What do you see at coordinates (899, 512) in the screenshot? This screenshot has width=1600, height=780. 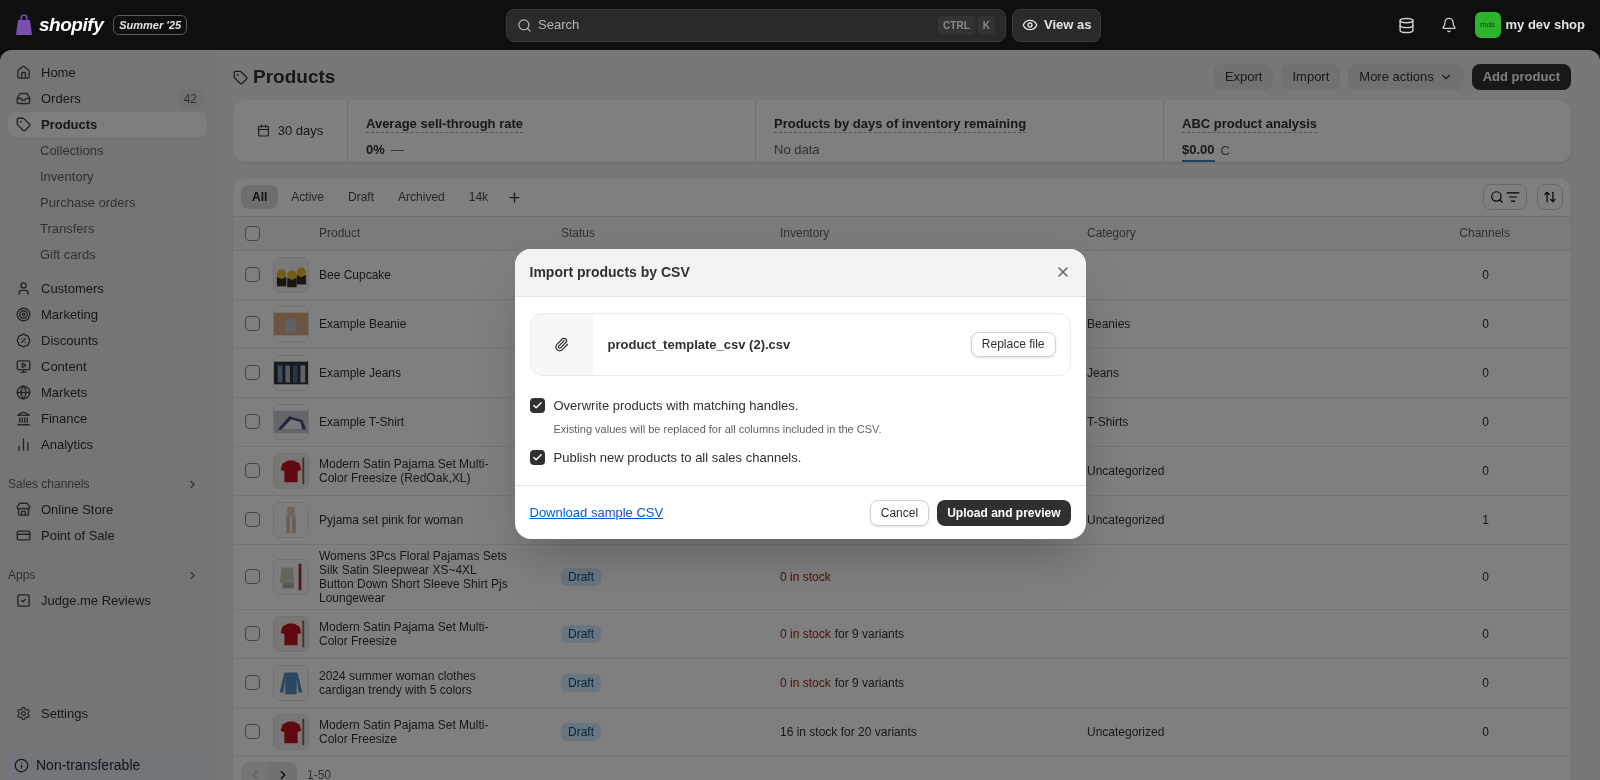 I see `cancel-button: Cancel` at bounding box center [899, 512].